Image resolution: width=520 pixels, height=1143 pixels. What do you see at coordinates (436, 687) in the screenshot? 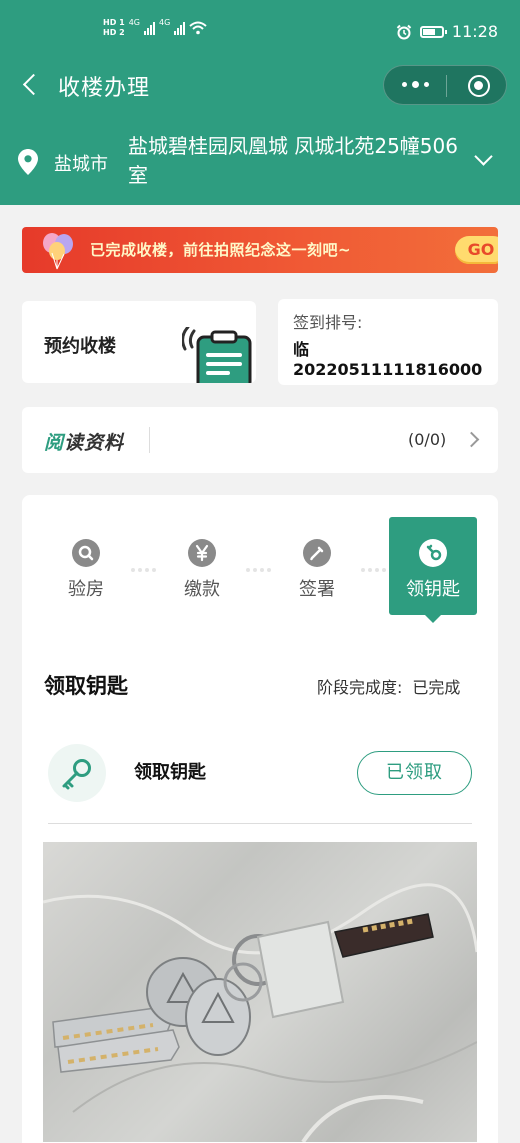
I see `stage-progress-value: 已完成` at bounding box center [436, 687].